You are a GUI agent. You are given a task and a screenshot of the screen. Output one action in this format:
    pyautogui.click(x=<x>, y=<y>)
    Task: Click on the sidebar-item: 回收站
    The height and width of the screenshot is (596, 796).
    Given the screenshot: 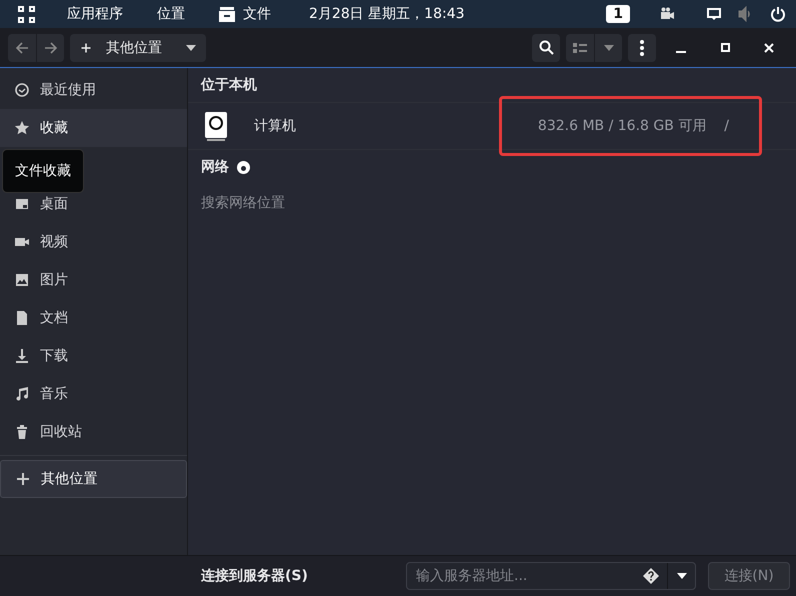 What is the action you would take?
    pyautogui.click(x=93, y=432)
    